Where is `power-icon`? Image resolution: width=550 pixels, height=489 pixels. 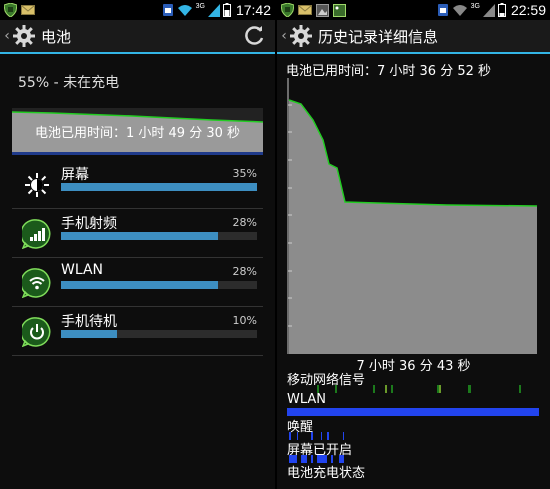 power-icon is located at coordinates (36, 332).